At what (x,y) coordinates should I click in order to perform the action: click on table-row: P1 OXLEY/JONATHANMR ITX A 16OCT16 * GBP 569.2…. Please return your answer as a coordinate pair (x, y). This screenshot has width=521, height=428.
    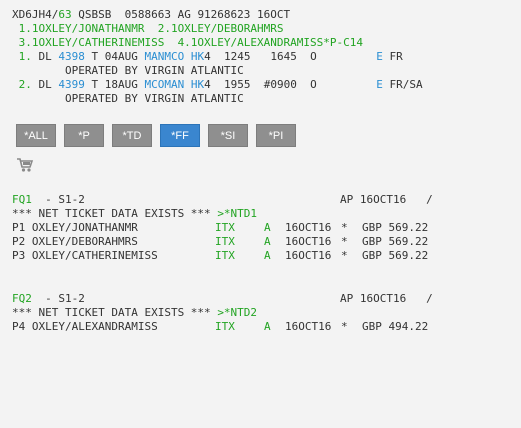
    Looking at the image, I should click on (220, 227).